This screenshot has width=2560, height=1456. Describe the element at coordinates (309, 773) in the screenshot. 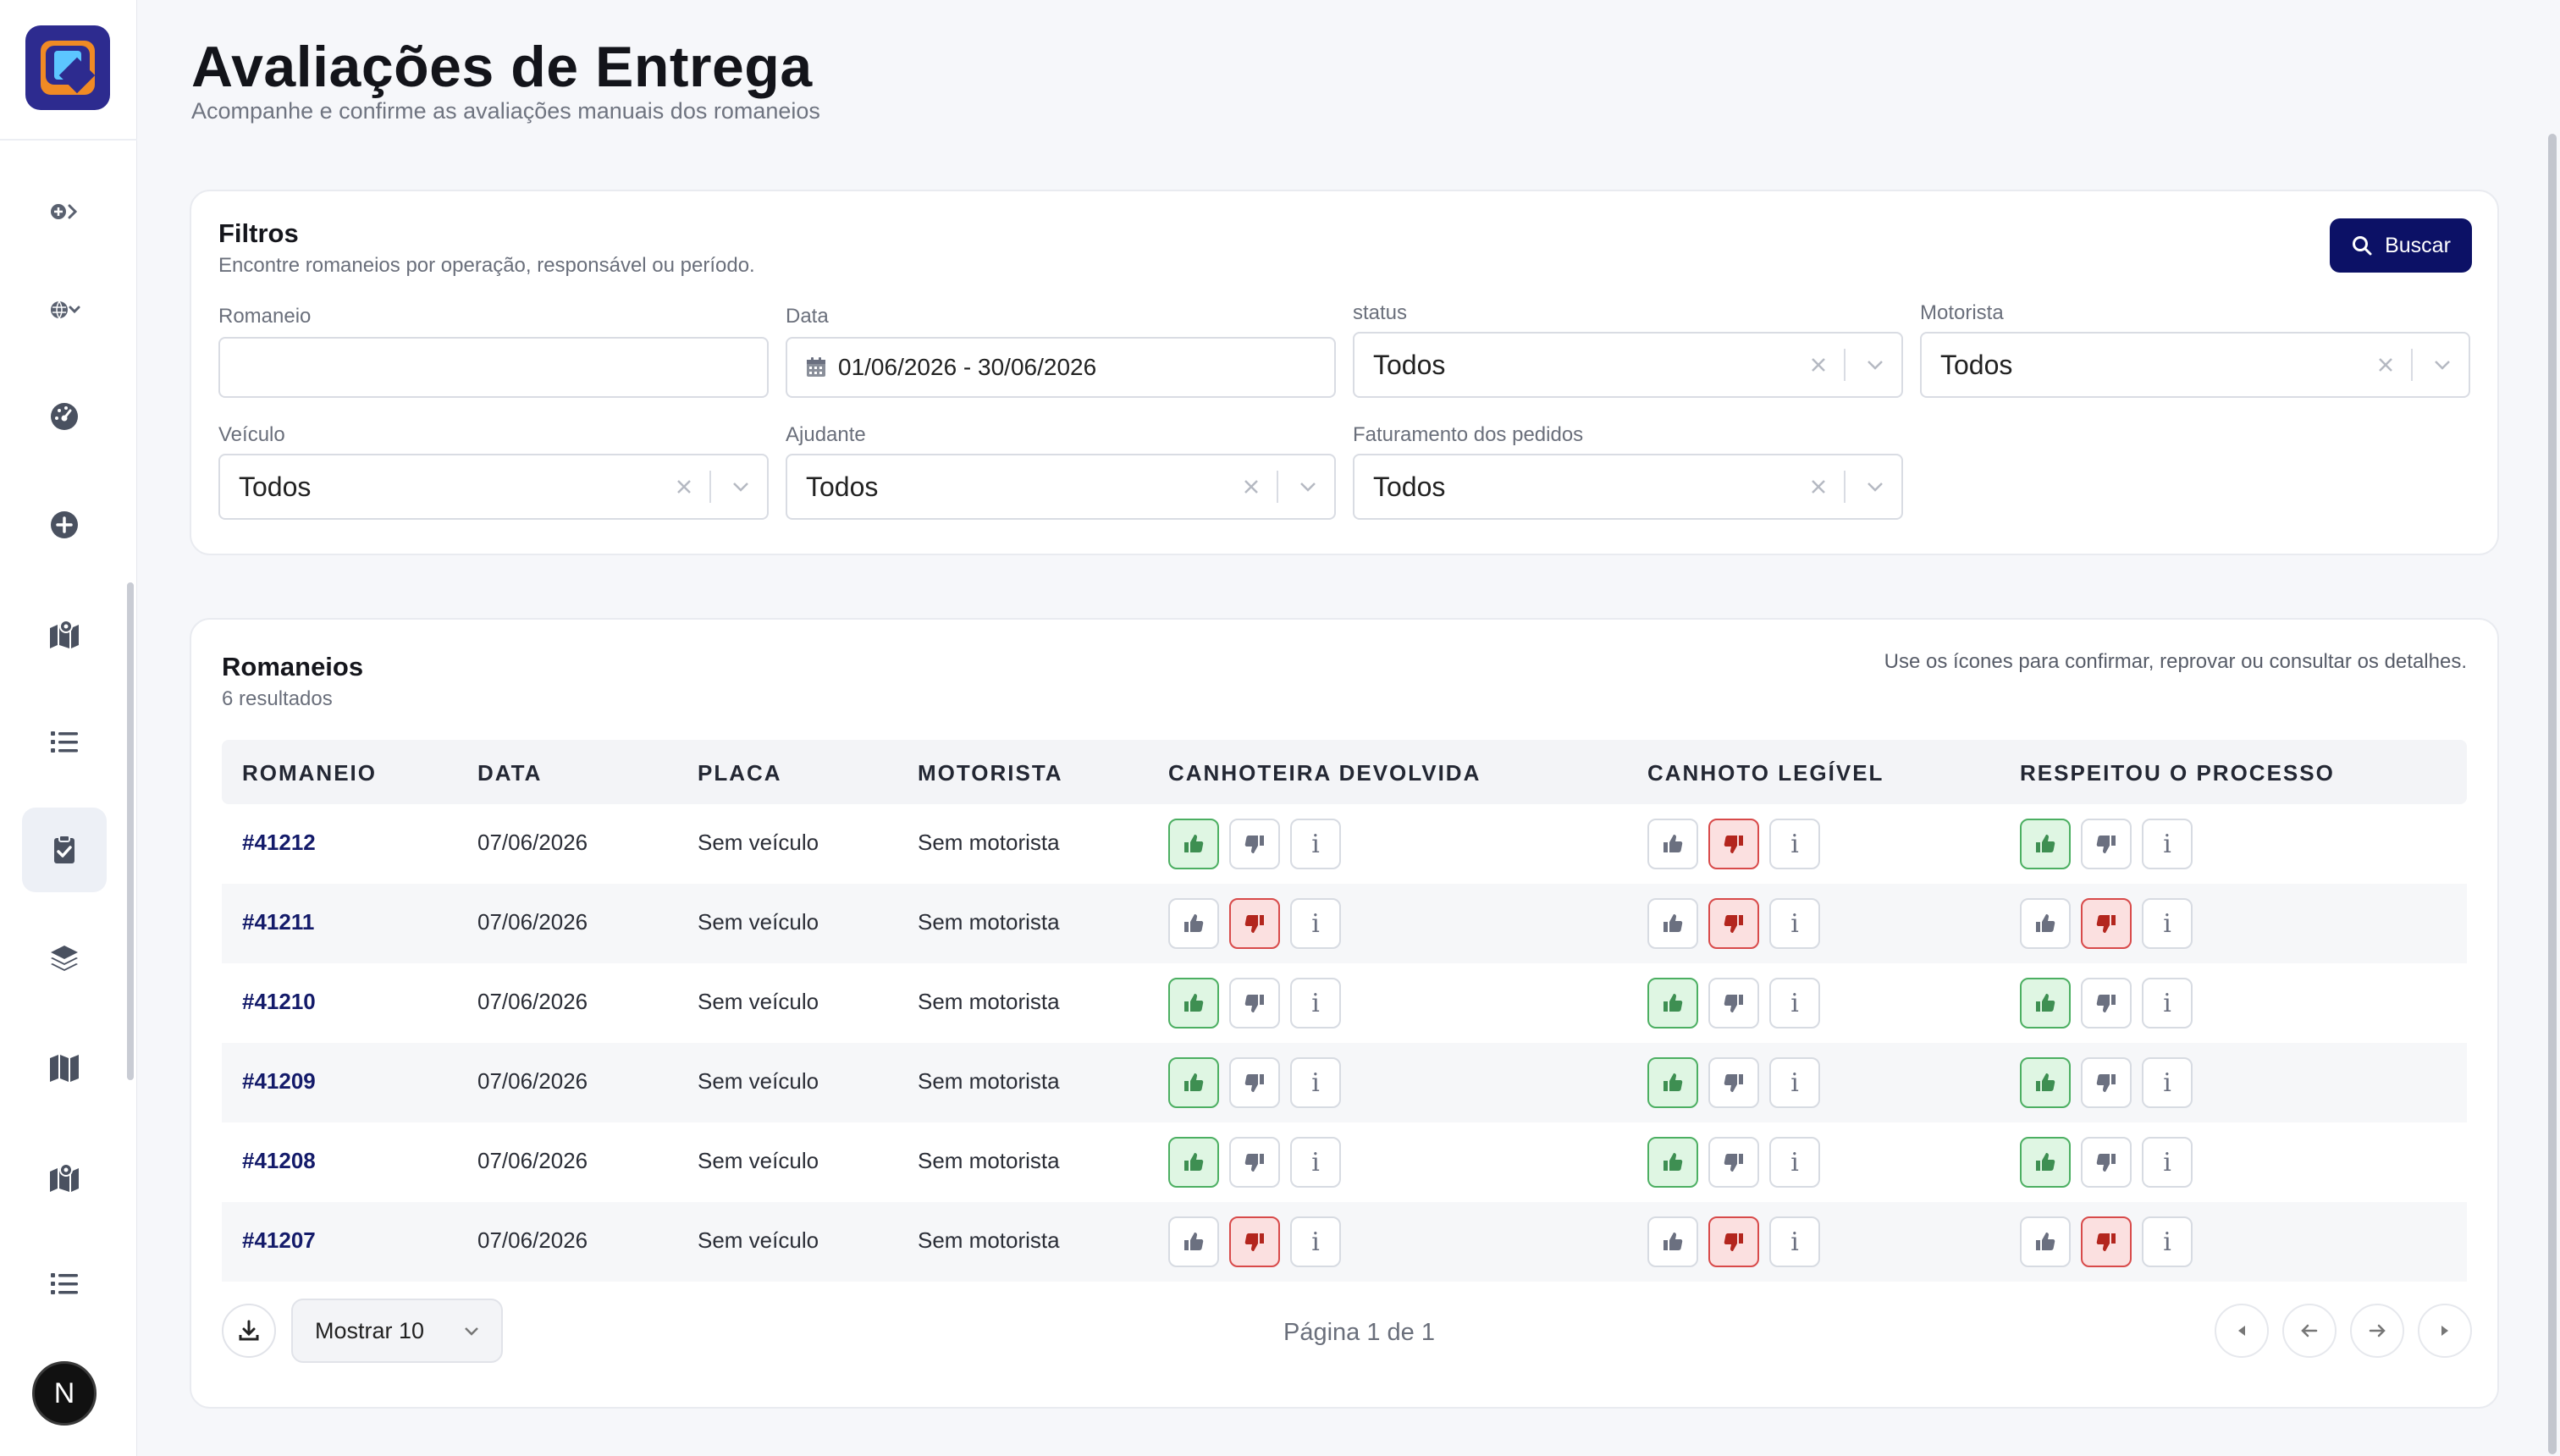

I see `column-header: ROMANEIO` at that location.